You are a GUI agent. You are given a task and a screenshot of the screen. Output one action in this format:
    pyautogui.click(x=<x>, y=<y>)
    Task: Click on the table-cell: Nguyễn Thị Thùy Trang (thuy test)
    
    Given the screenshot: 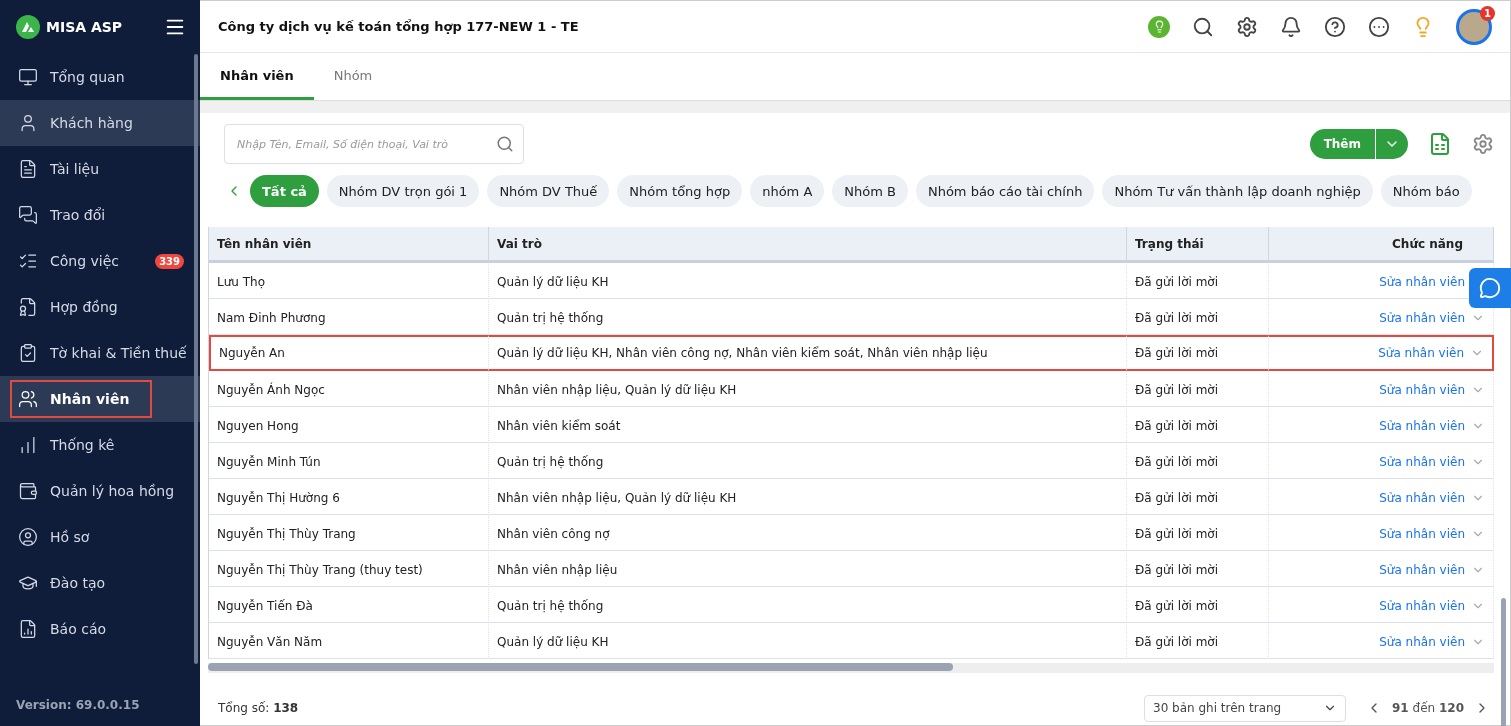 What is the action you would take?
    pyautogui.click(x=349, y=569)
    